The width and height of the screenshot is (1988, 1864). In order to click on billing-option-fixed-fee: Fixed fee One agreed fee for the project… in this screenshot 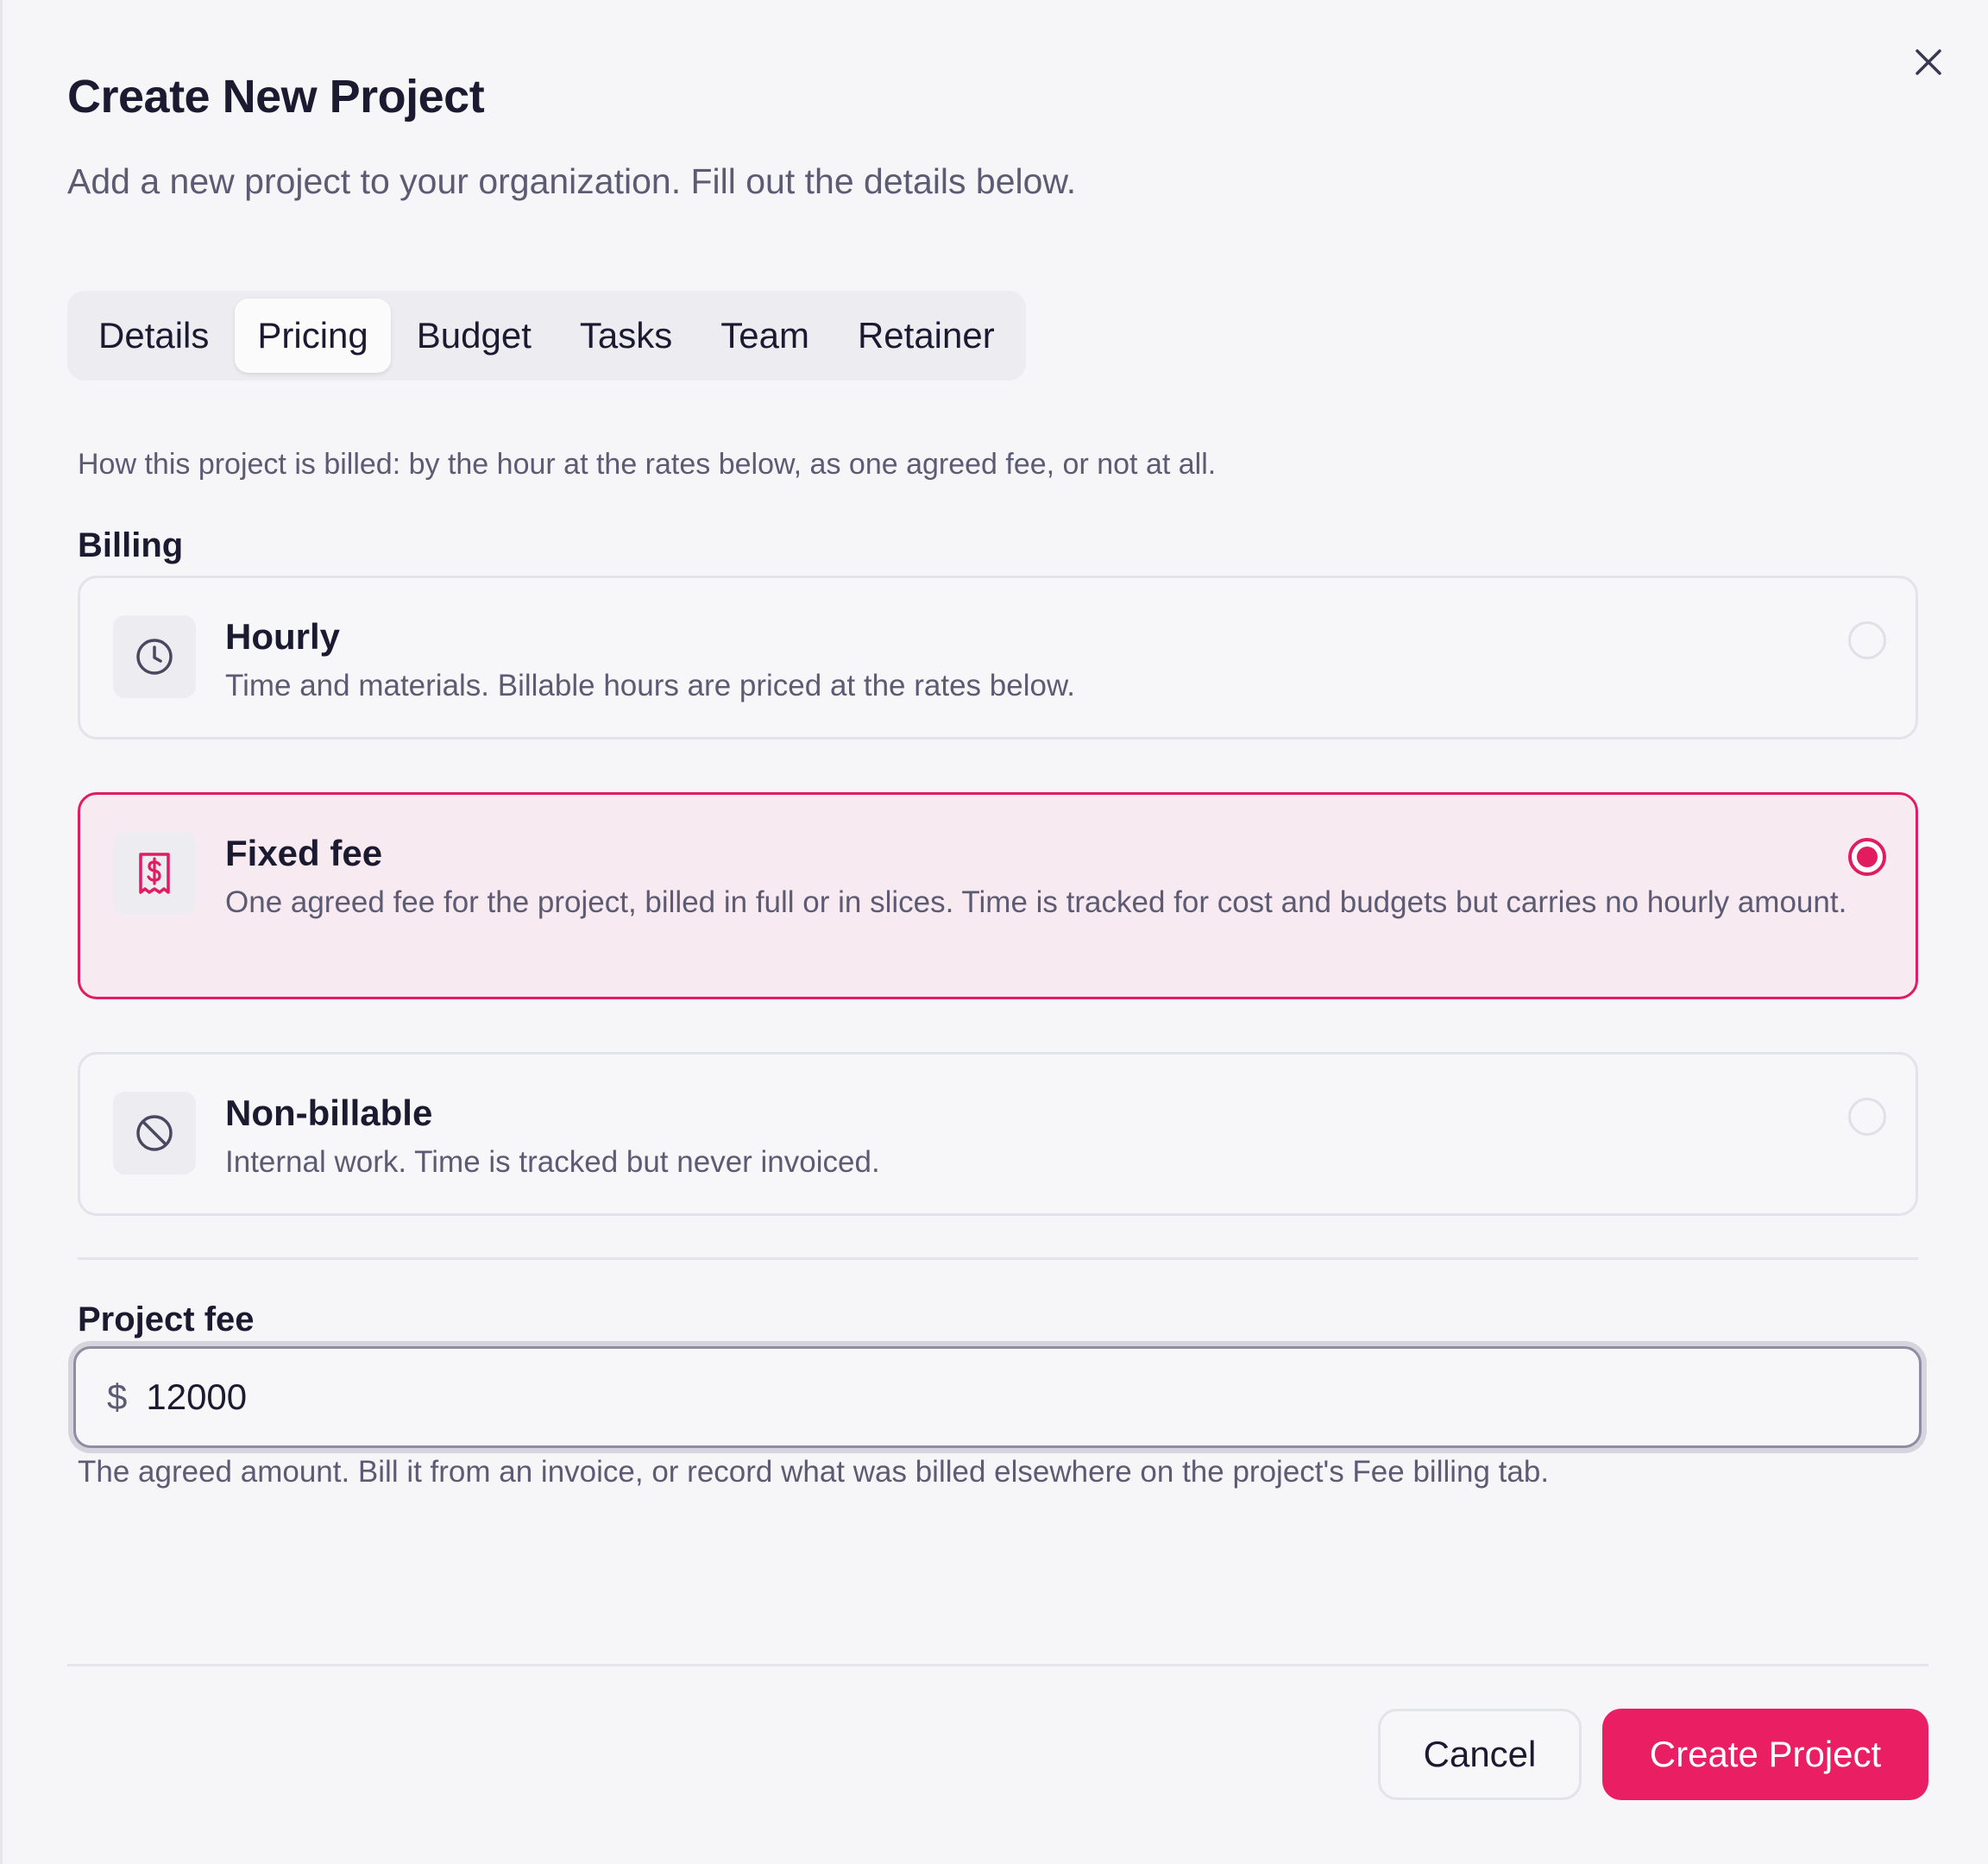, I will do `click(998, 895)`.